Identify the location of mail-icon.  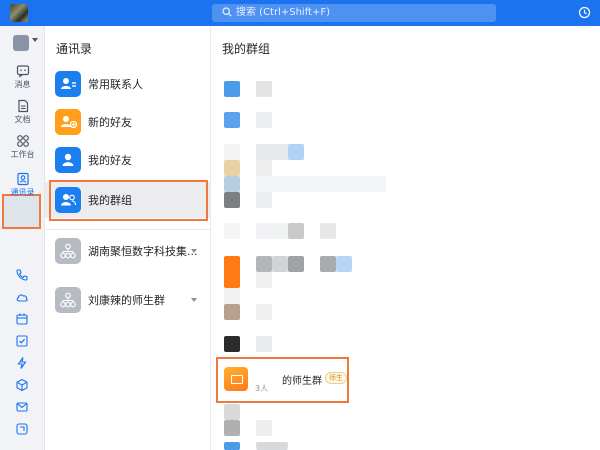
(22, 407).